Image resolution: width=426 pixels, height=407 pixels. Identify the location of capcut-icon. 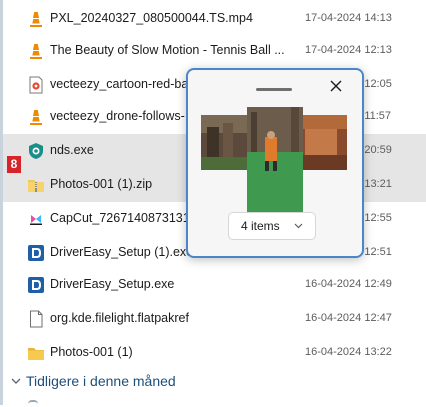
(36, 219).